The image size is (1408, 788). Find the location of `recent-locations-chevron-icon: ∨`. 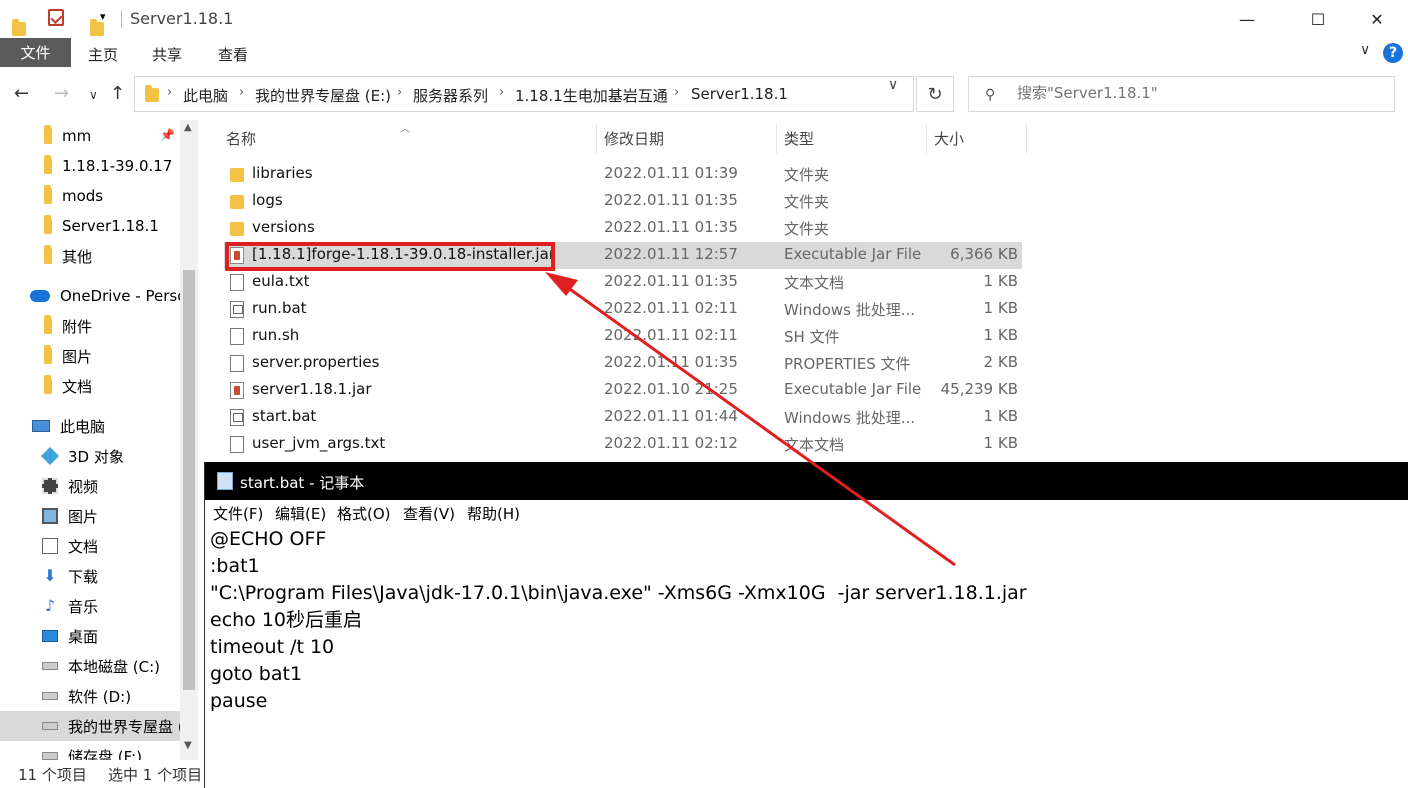

recent-locations-chevron-icon: ∨ is located at coordinates (93, 95).